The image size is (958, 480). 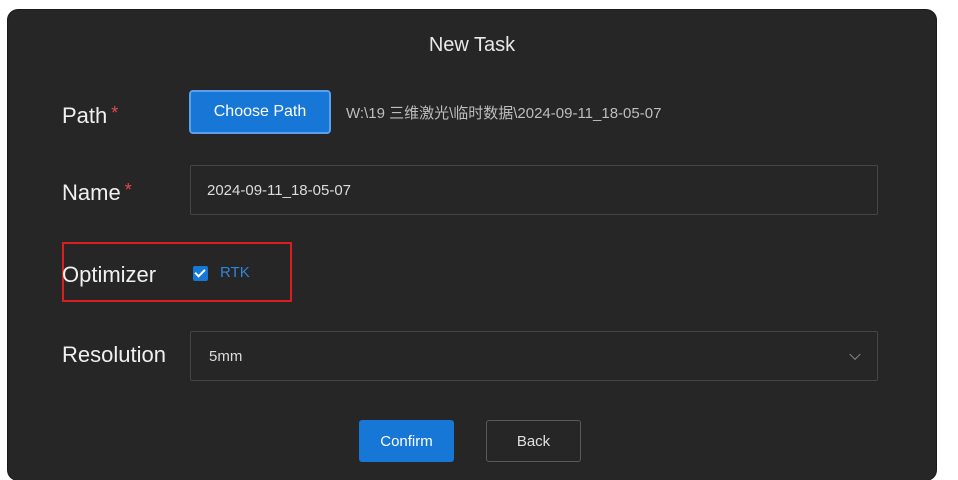 I want to click on path-label: Path *, so click(x=90, y=116).